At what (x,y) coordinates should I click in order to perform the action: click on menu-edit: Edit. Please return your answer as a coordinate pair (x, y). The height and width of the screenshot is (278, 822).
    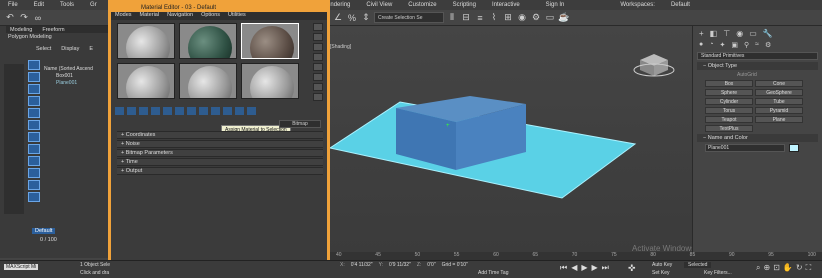
    Looking at the image, I should click on (39, 5).